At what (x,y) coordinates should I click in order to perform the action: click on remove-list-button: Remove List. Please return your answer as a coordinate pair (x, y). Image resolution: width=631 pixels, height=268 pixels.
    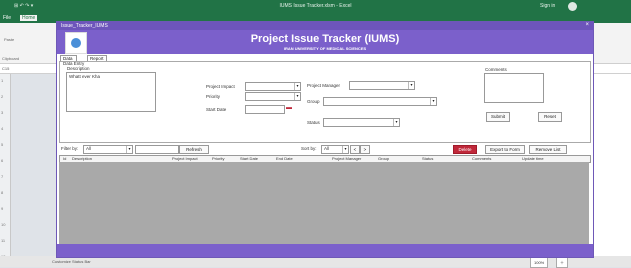
    Looking at the image, I should click on (548, 149).